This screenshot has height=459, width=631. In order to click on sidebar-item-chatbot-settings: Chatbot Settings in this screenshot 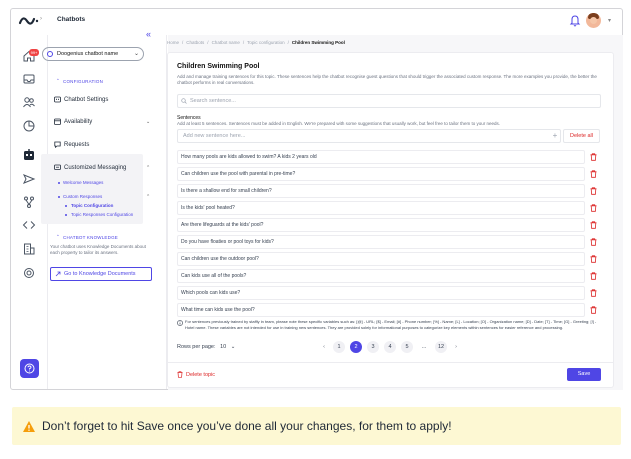, I will do `click(81, 99)`.